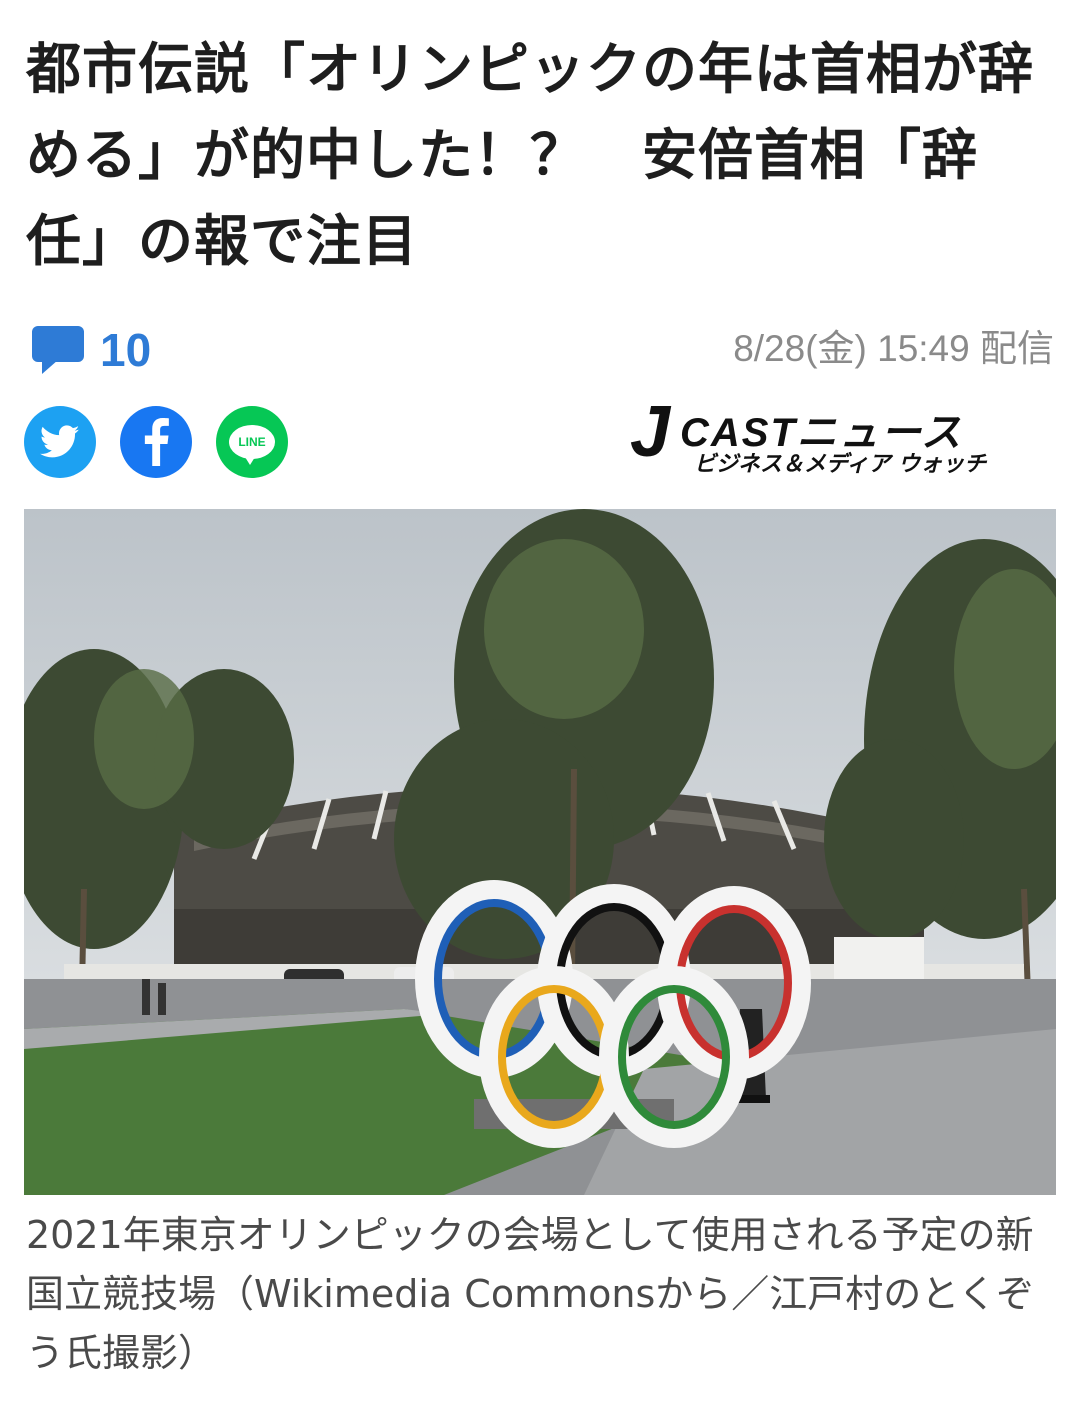 The height and width of the screenshot is (1418, 1080). What do you see at coordinates (830, 434) in the screenshot?
I see `jcast-news-logo: J CASTニュース ビジネス＆メディア ウォッチ` at bounding box center [830, 434].